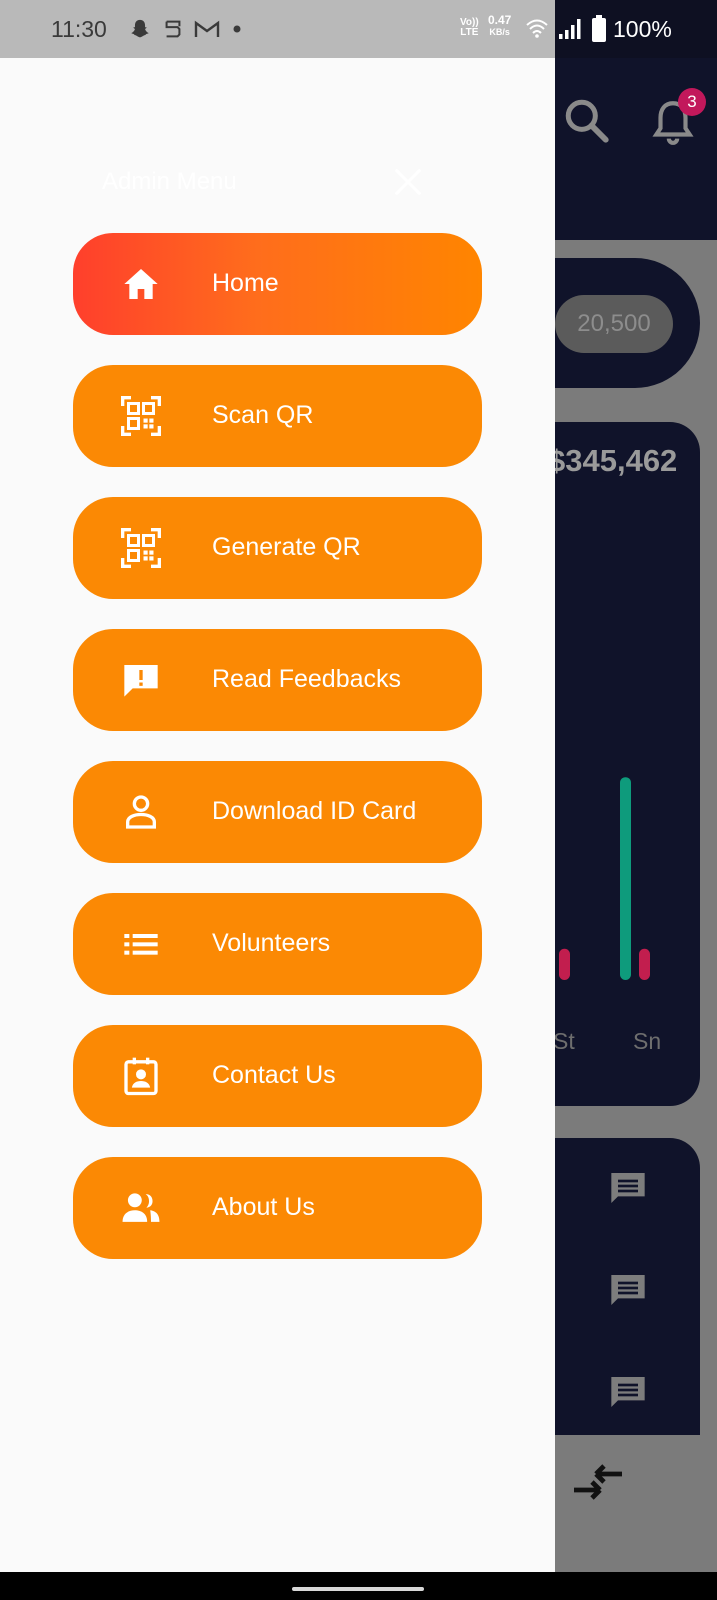 The image size is (717, 1600). I want to click on menu-item-label: Home, so click(245, 283).